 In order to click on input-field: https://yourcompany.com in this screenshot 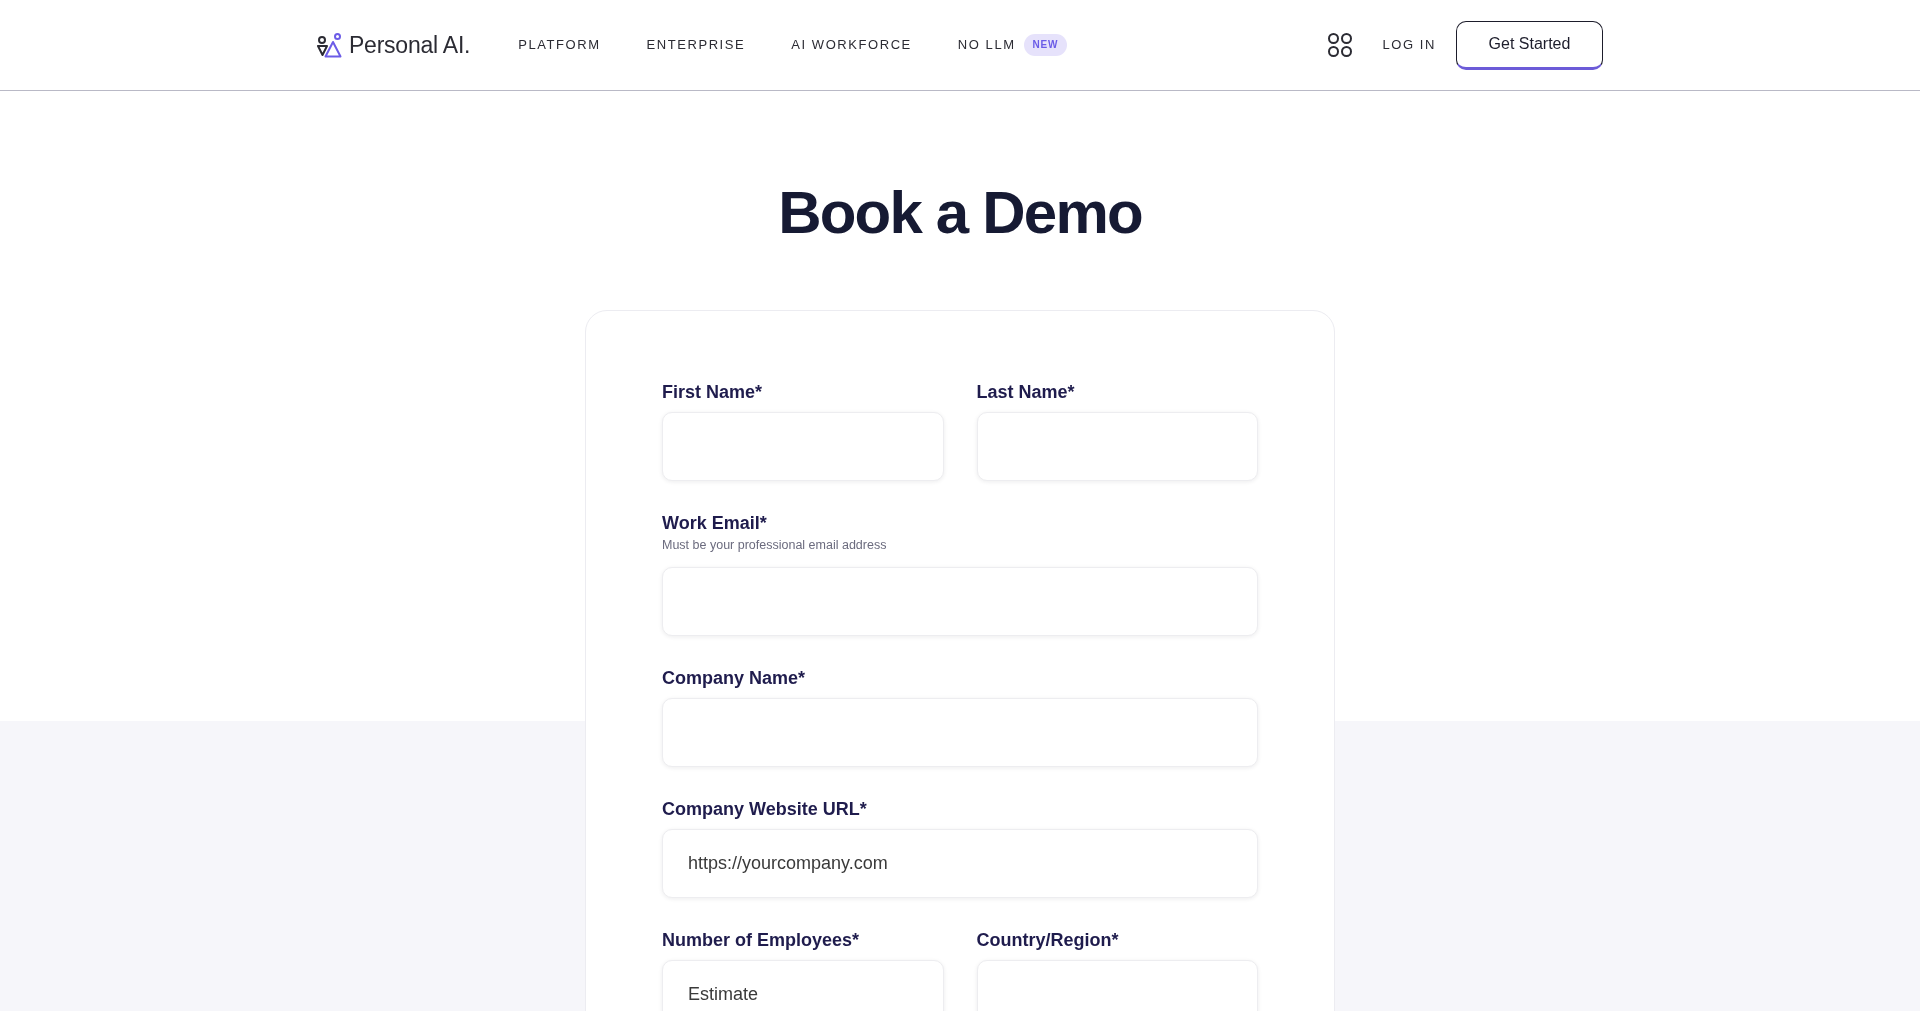, I will do `click(960, 863)`.